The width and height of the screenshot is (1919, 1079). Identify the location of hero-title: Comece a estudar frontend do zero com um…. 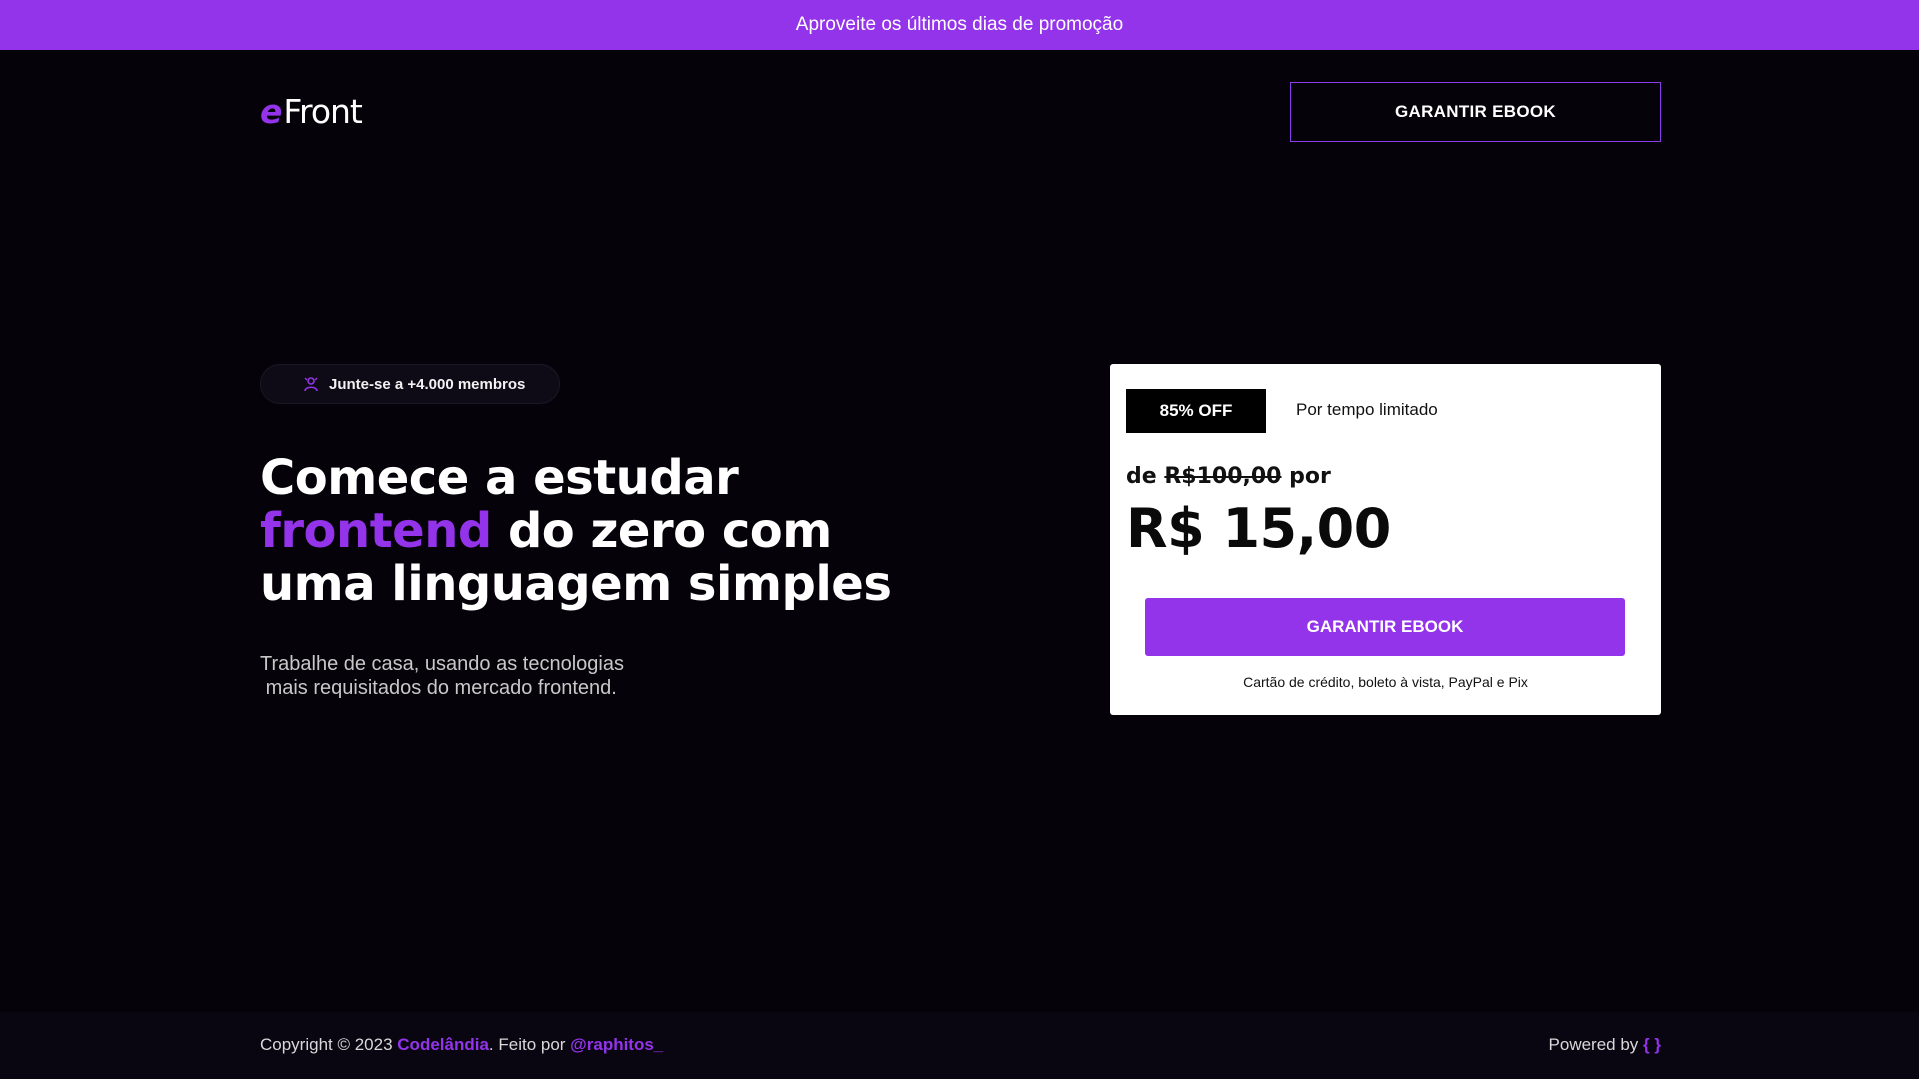
(610, 531).